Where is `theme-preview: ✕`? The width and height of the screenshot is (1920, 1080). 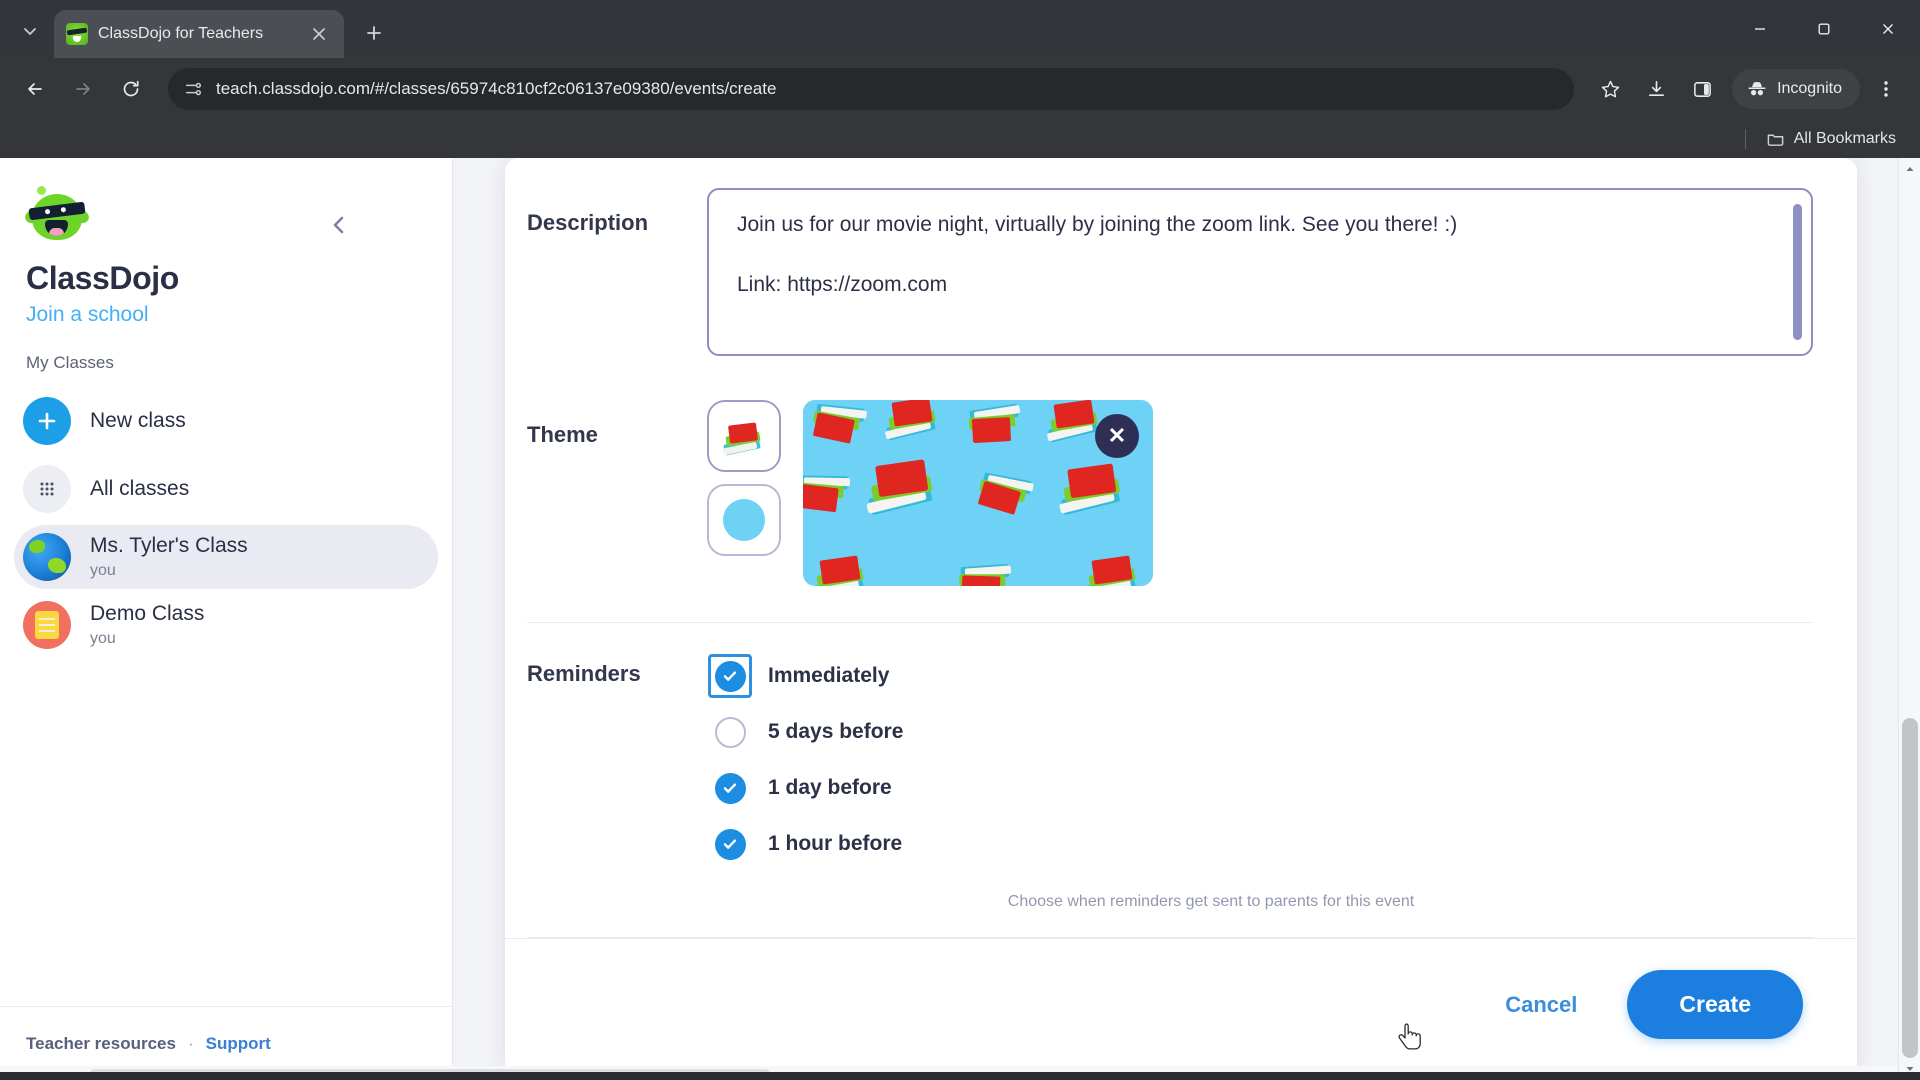 theme-preview: ✕ is located at coordinates (978, 493).